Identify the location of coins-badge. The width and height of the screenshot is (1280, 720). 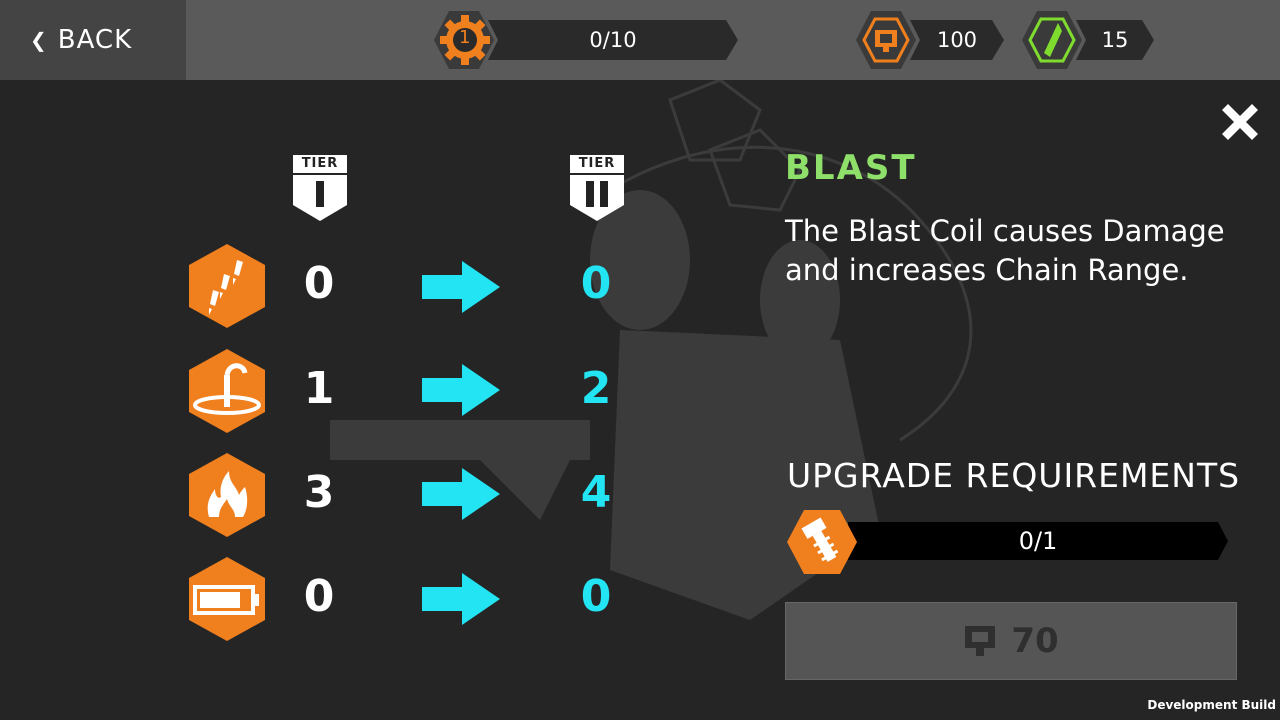
(886, 40).